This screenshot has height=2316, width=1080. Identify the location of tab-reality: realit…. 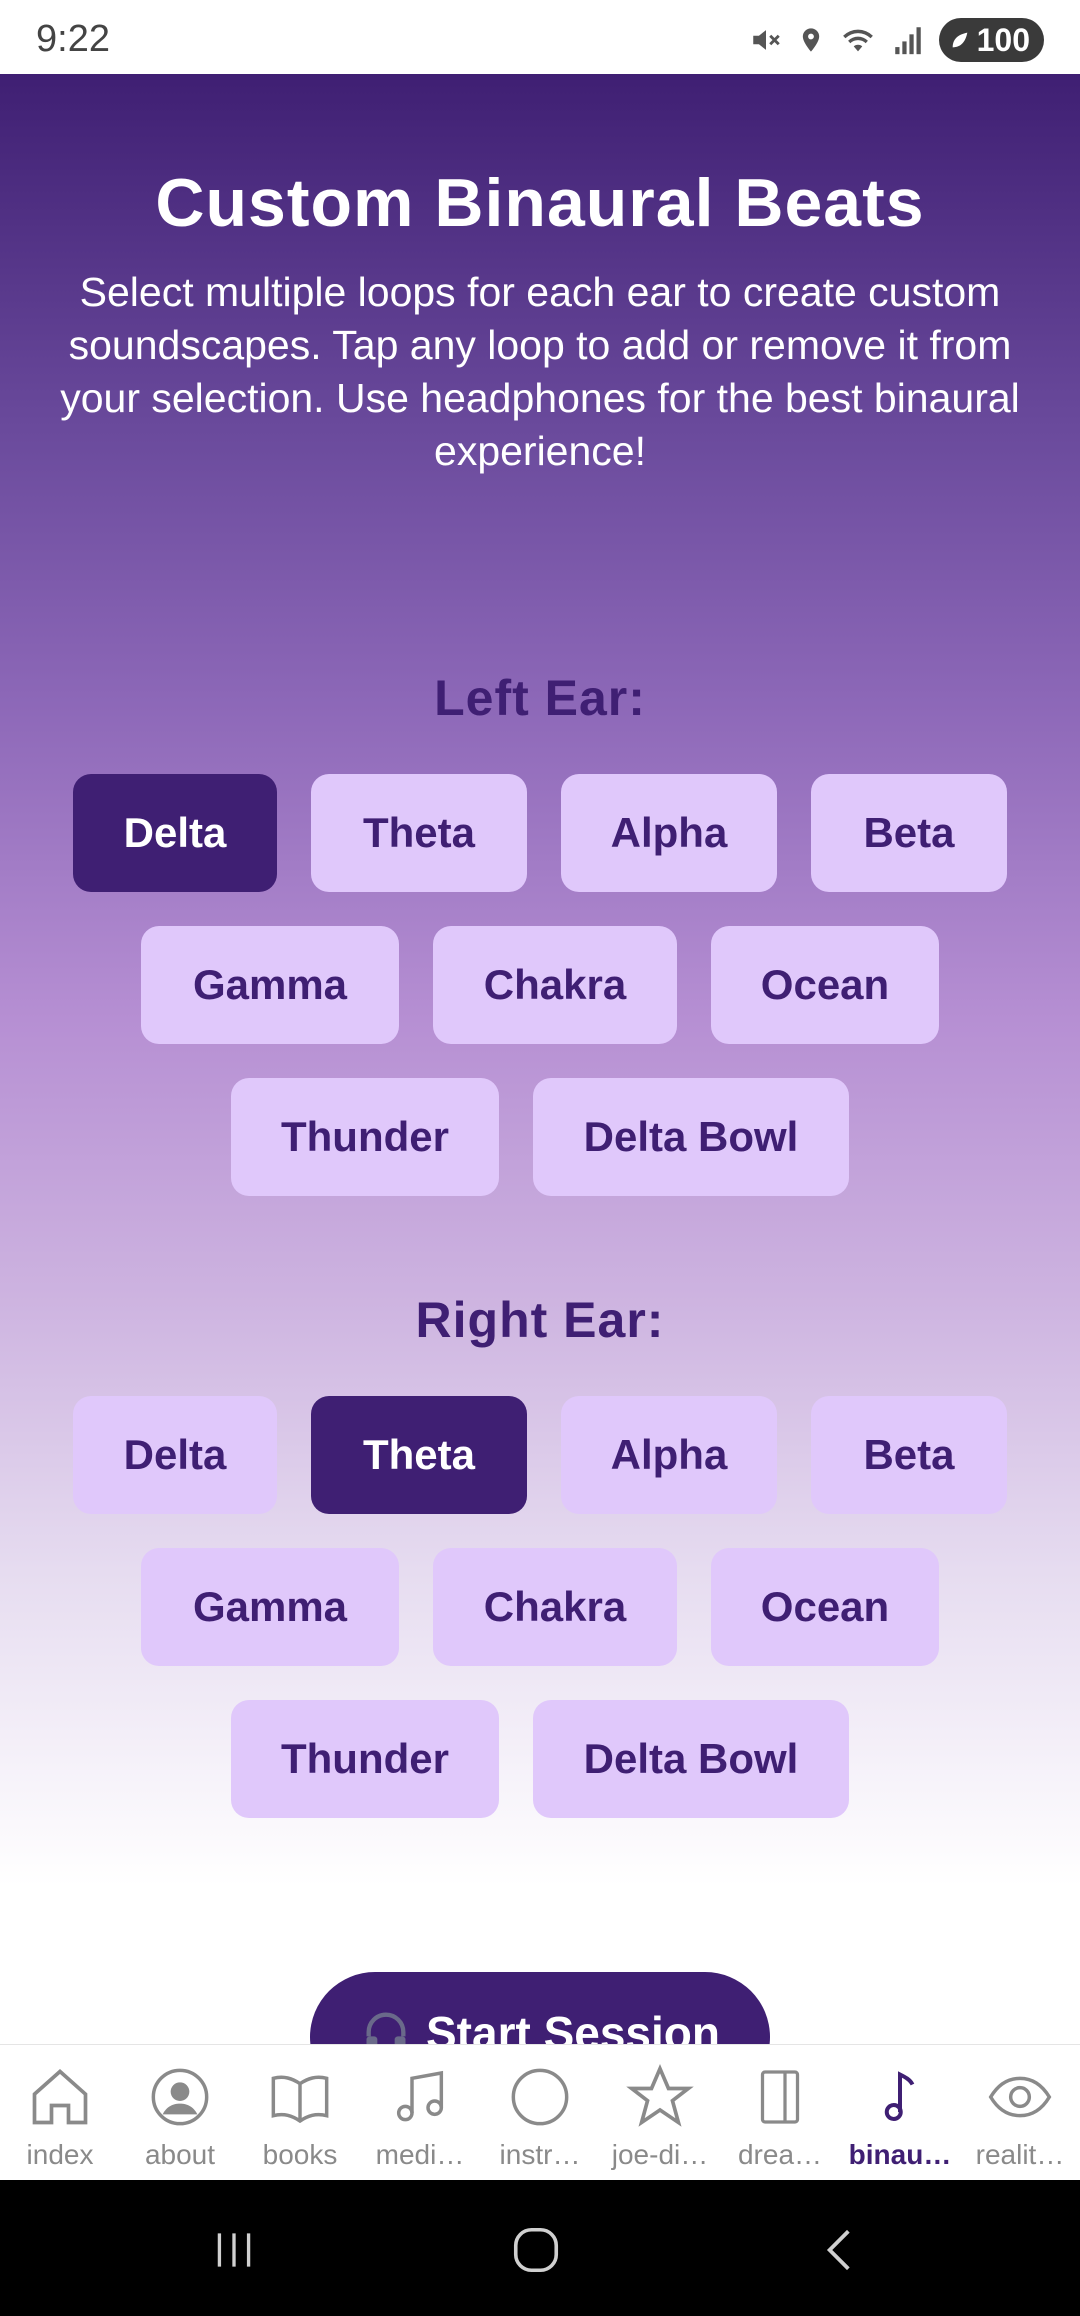
(1020, 2112).